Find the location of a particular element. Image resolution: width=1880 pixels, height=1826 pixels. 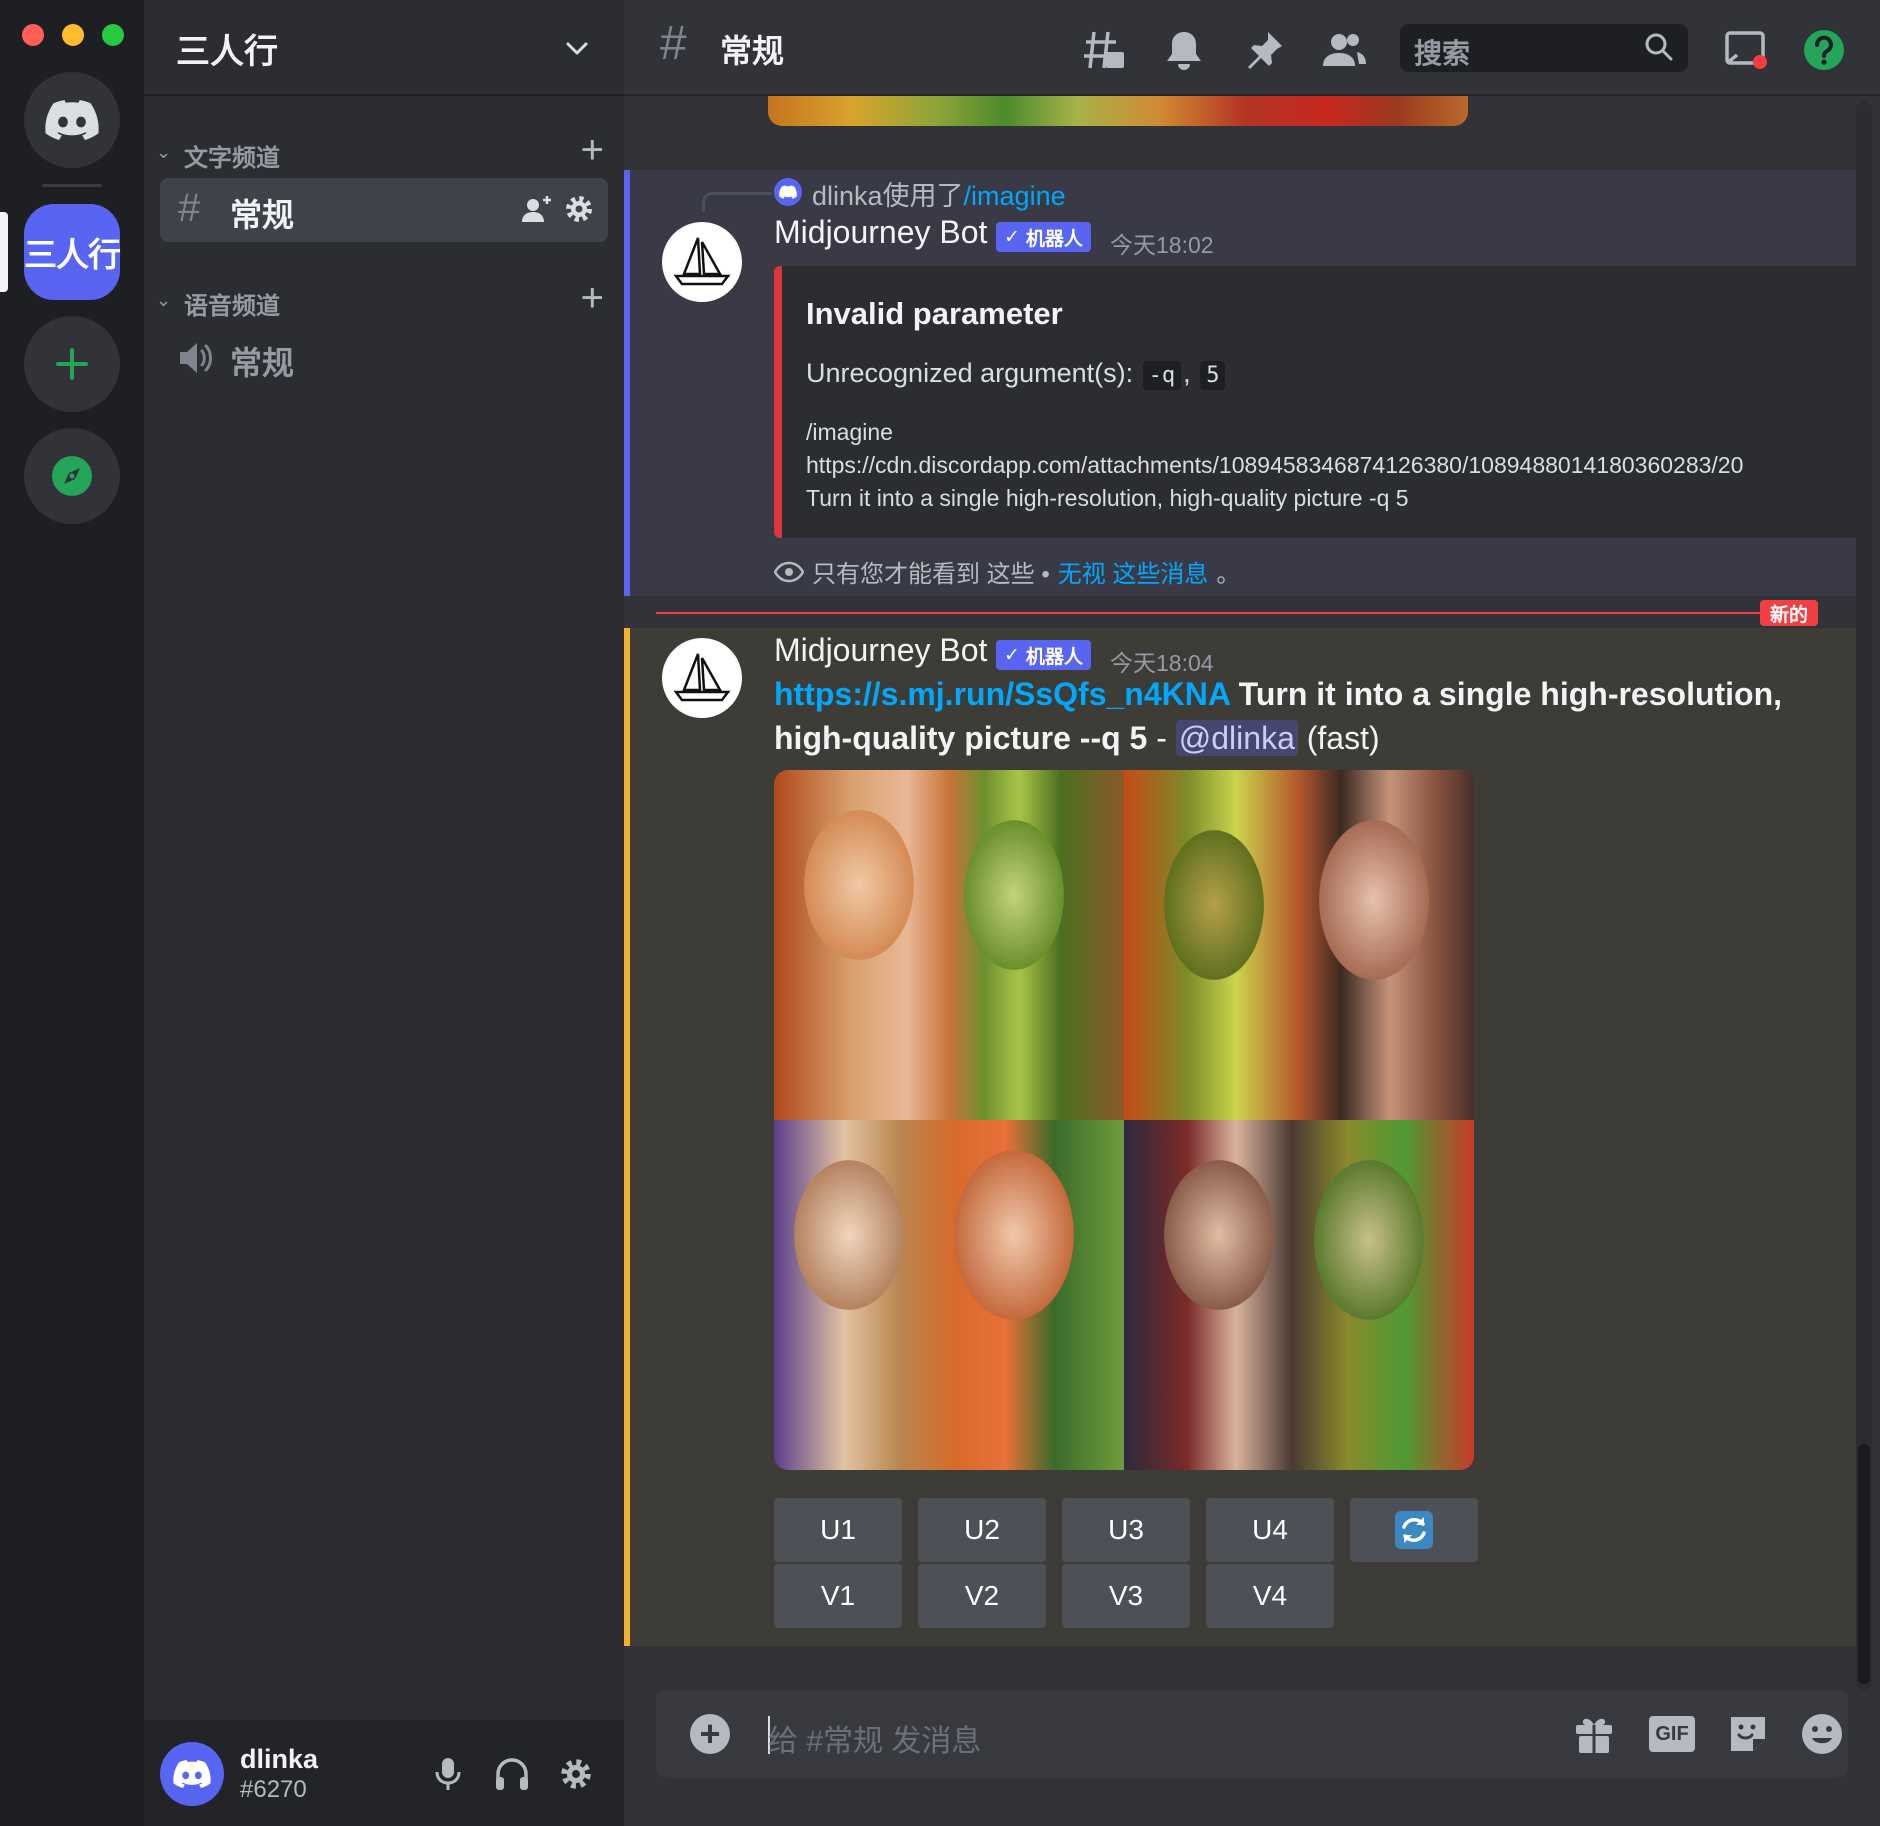

generated-image-grid is located at coordinates (1124, 1120).